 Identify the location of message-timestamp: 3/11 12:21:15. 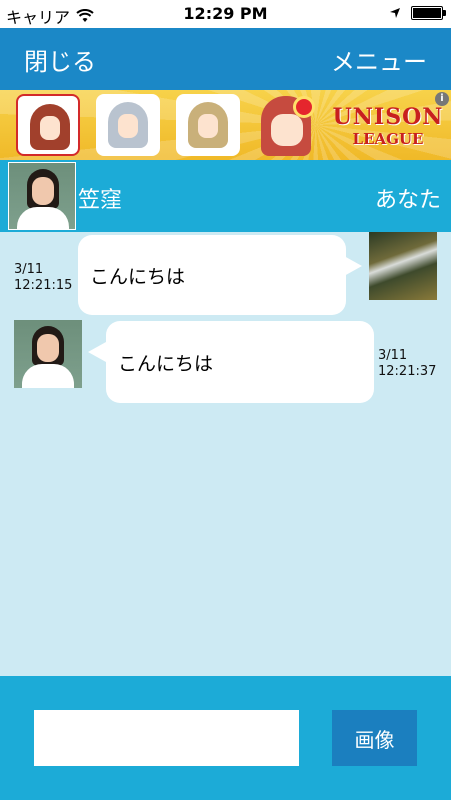
(43, 278).